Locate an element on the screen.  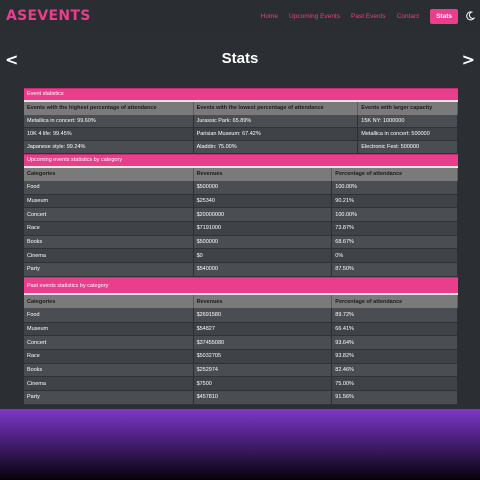
next-arrow: > is located at coordinates (468, 59).